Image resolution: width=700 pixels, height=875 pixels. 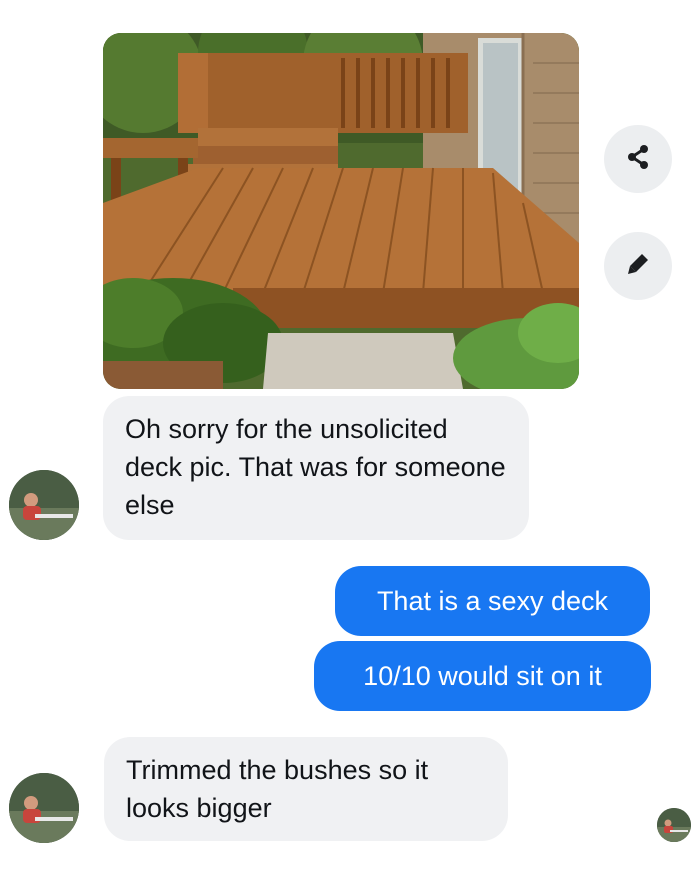 I want to click on edit-button, so click(x=638, y=266).